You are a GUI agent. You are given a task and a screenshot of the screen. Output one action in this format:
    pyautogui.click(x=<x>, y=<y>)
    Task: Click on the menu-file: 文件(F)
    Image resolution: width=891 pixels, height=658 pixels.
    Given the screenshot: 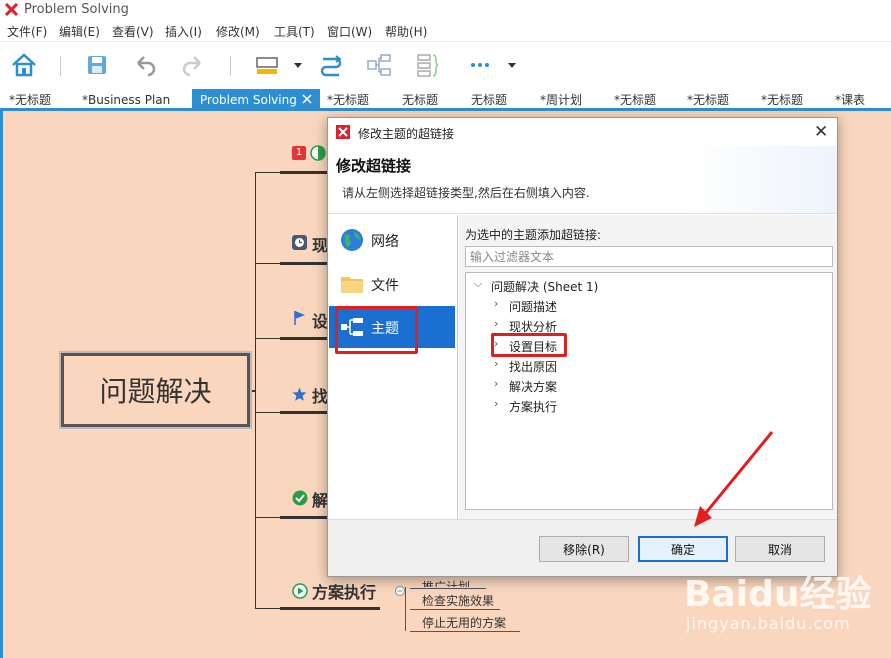 What is the action you would take?
    pyautogui.click(x=27, y=31)
    